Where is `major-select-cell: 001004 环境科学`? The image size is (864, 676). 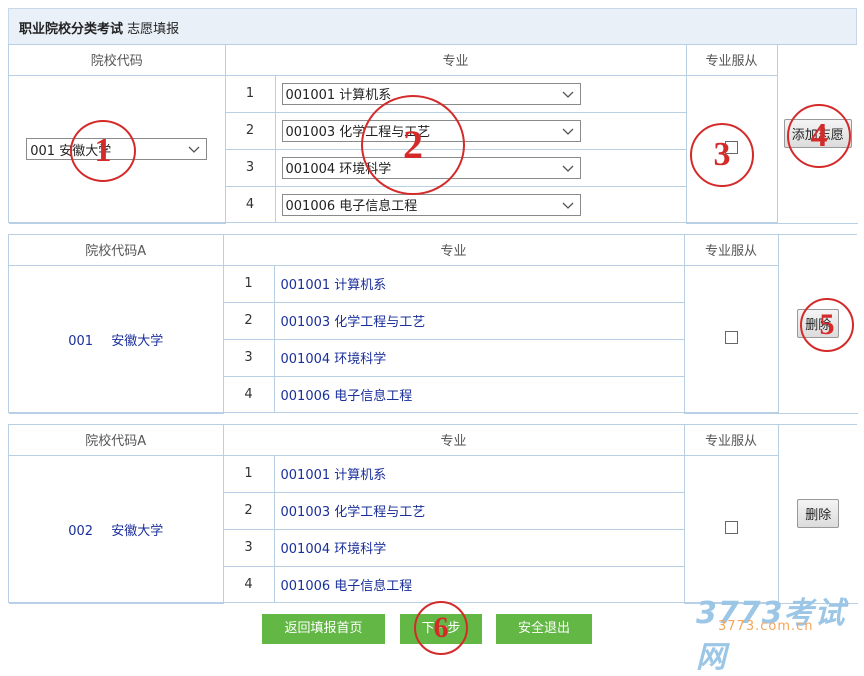
major-select-cell: 001004 环境科学 is located at coordinates (480, 167).